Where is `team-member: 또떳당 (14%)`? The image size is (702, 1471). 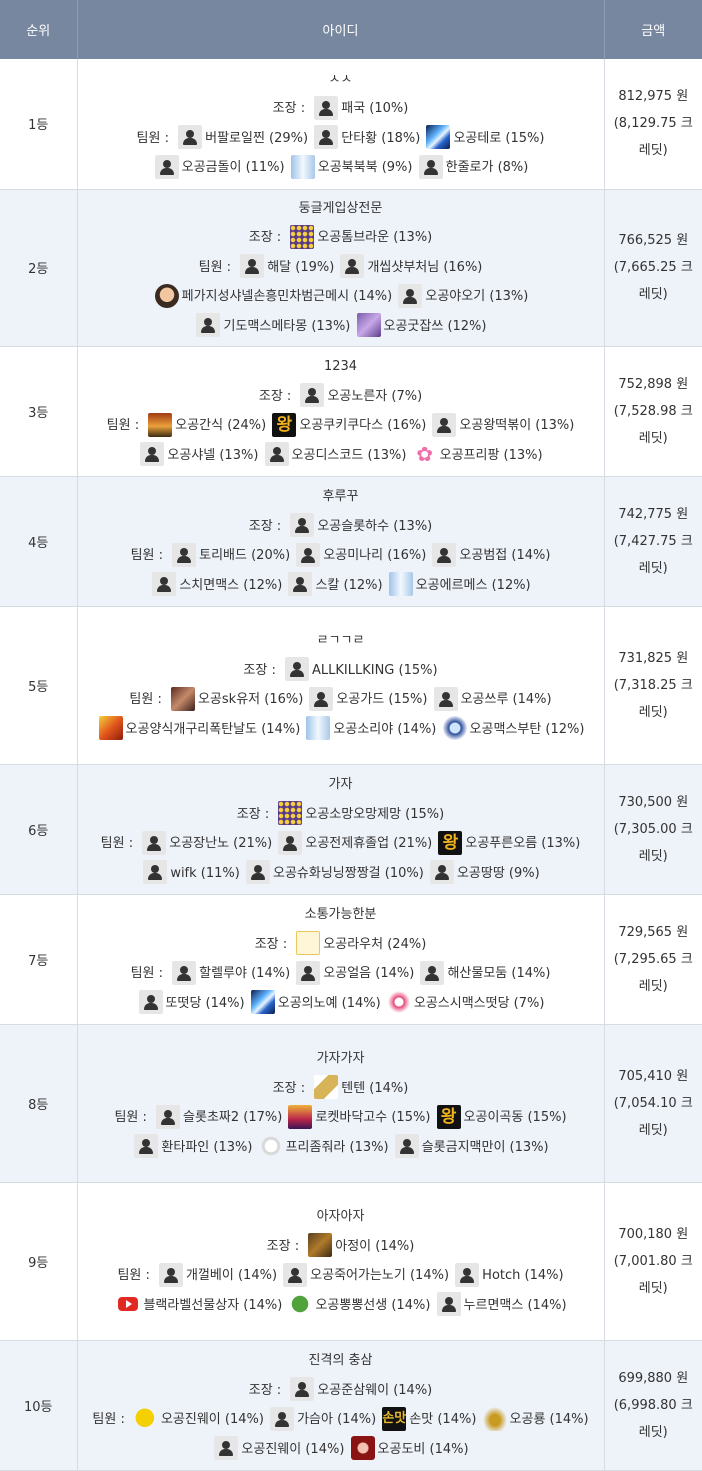 team-member: 또떳당 (14%) is located at coordinates (191, 1002).